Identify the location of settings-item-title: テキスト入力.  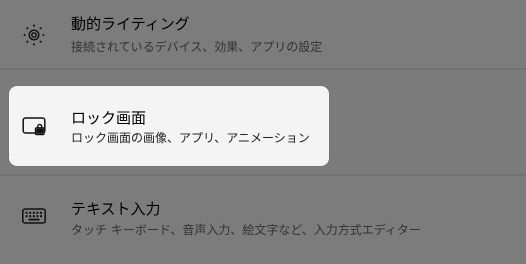
(116, 209).